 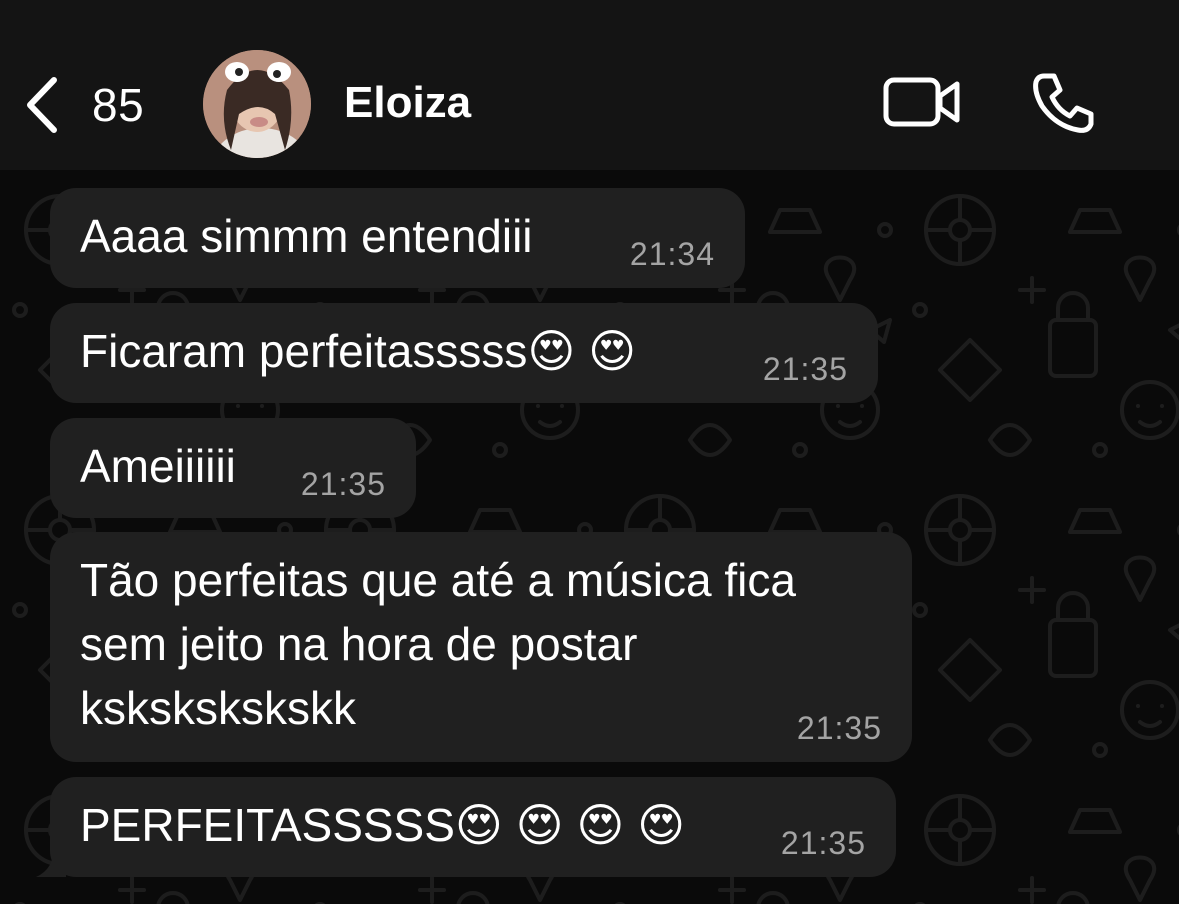 I want to click on phone-icon, so click(x=1064, y=106).